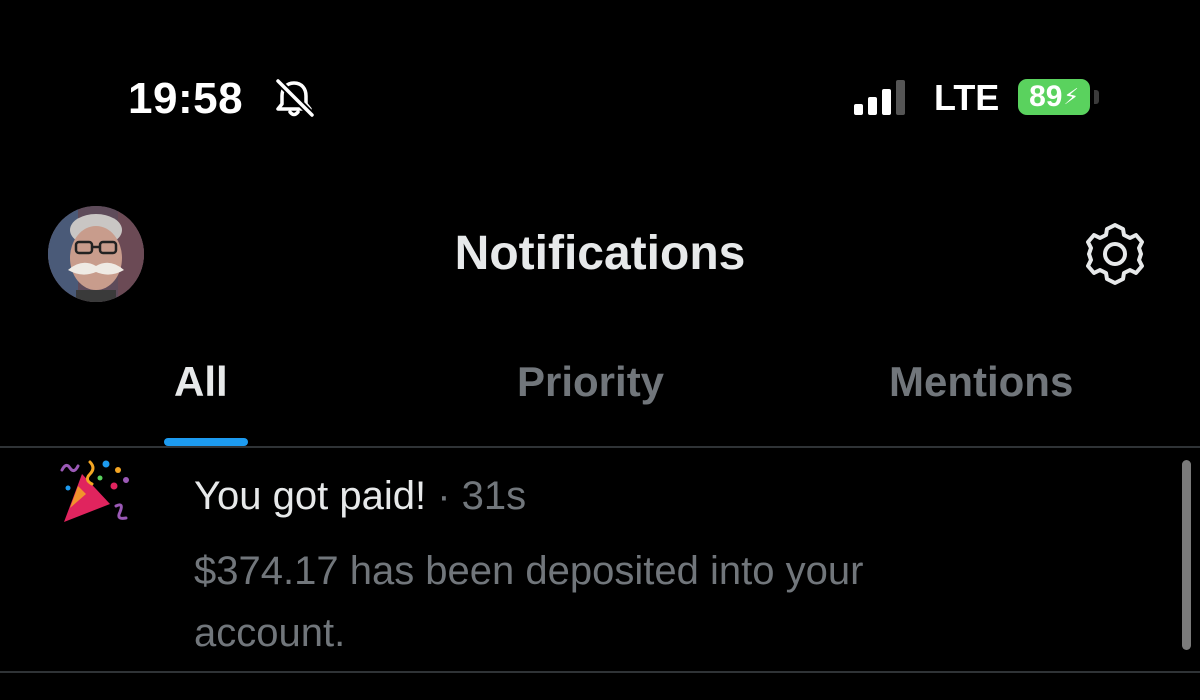 This screenshot has width=1200, height=700. I want to click on battery-indicator: 89 ⚡, so click(1054, 97).